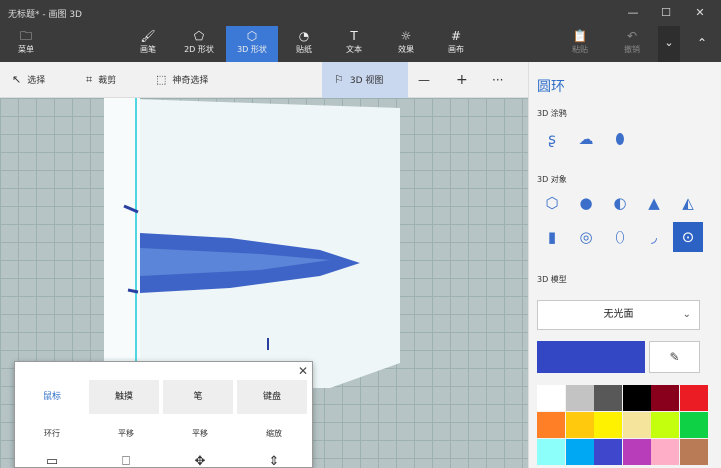 The height and width of the screenshot is (468, 721). I want to click on close-icon: ✕, so click(303, 371).